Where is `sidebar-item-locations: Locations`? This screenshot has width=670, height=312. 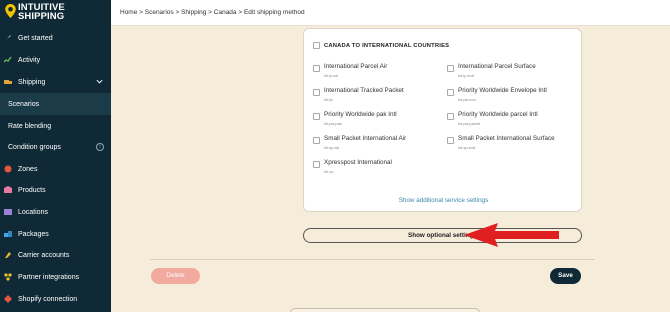
sidebar-item-locations: Locations is located at coordinates (55, 212).